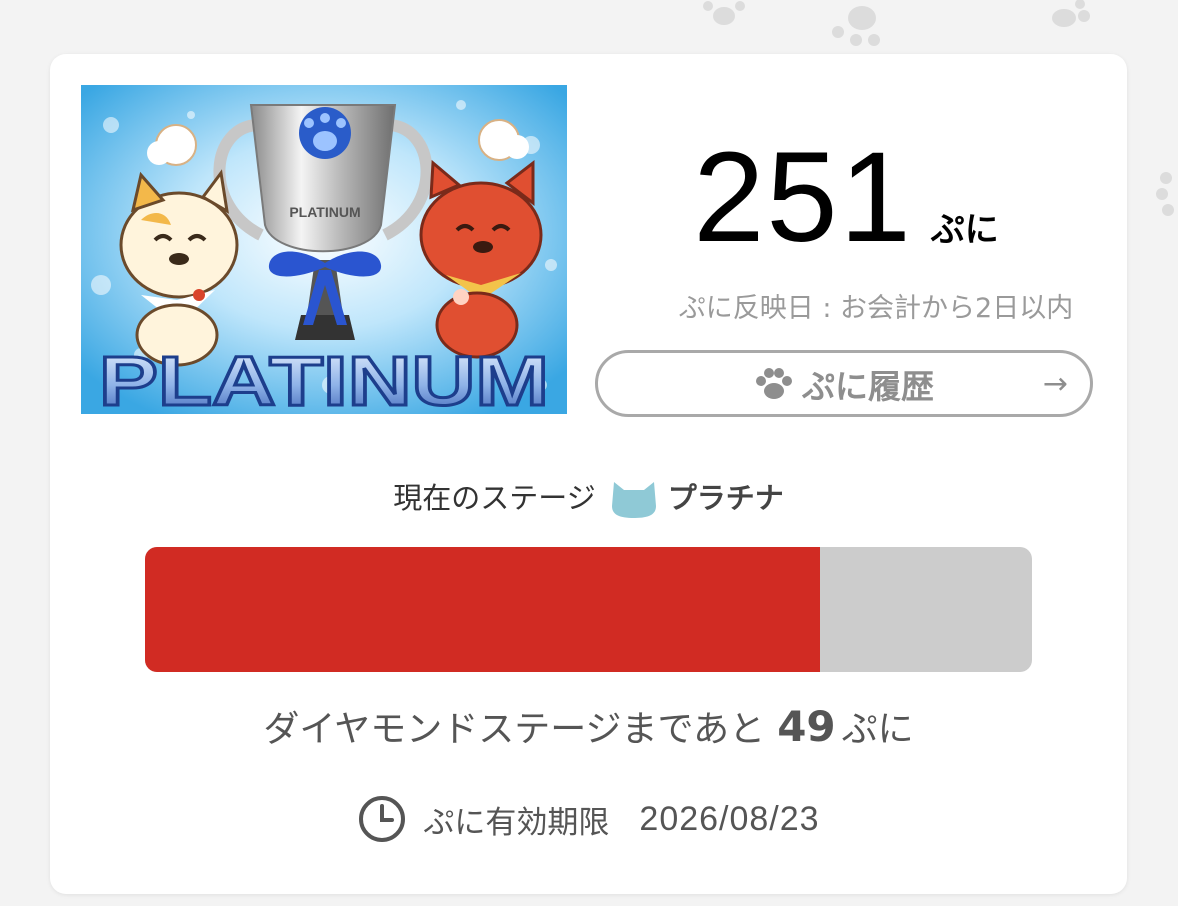 This screenshot has width=1178, height=906. Describe the element at coordinates (324, 212) in the screenshot. I see `trophy-label: PLATINUM` at that location.